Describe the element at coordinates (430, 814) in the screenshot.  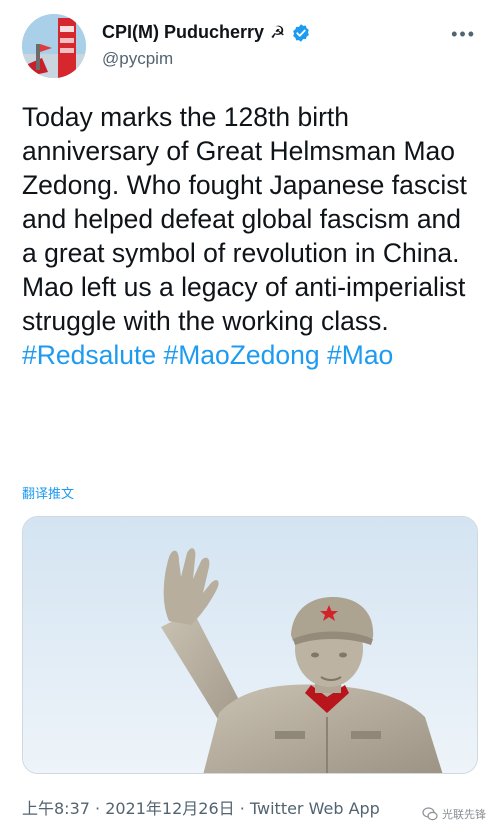
I see `wechat-icon` at that location.